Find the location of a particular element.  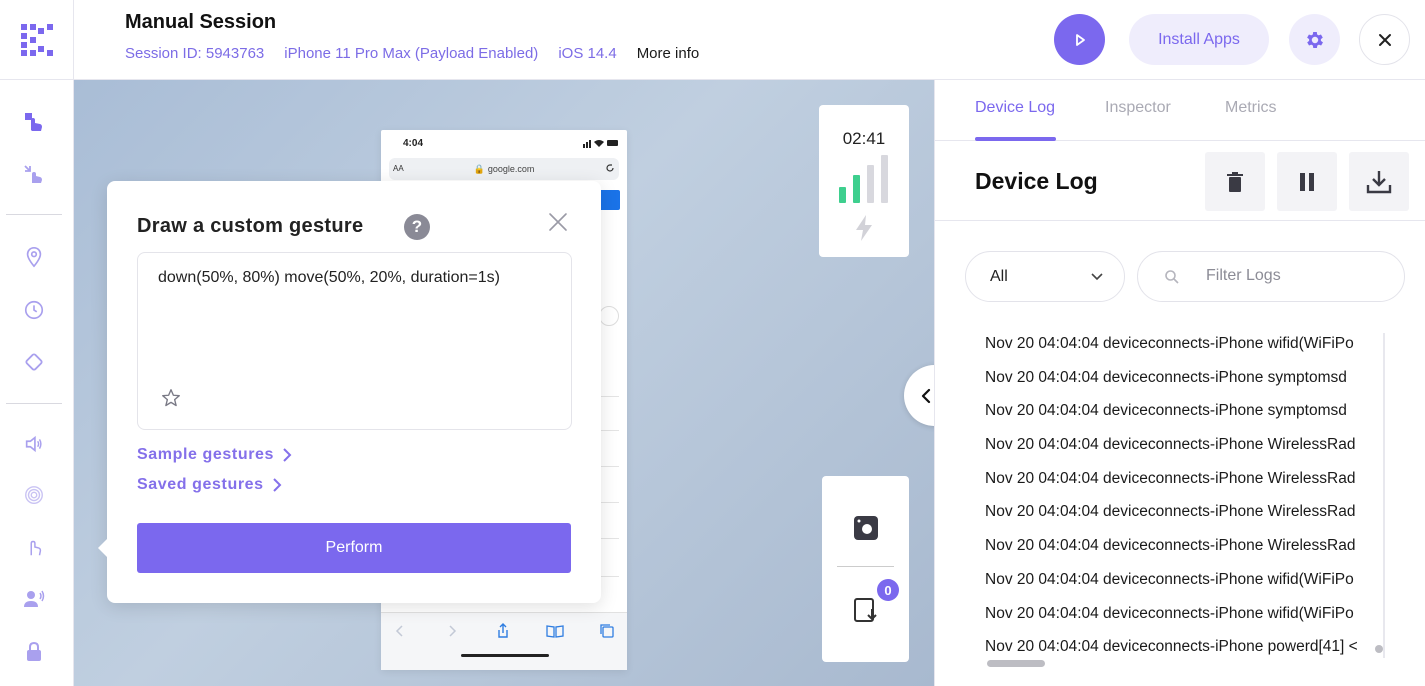

more-info-link: More info is located at coordinates (668, 53).